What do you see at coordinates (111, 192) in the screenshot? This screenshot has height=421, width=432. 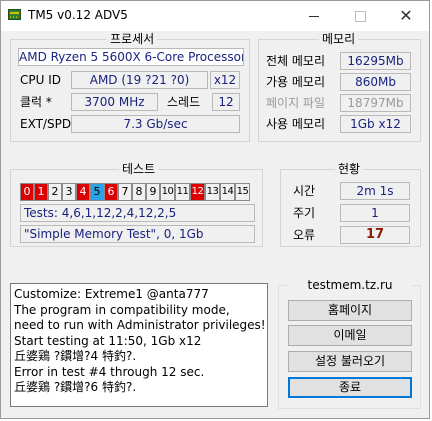 I see `test-cell: 6` at bounding box center [111, 192].